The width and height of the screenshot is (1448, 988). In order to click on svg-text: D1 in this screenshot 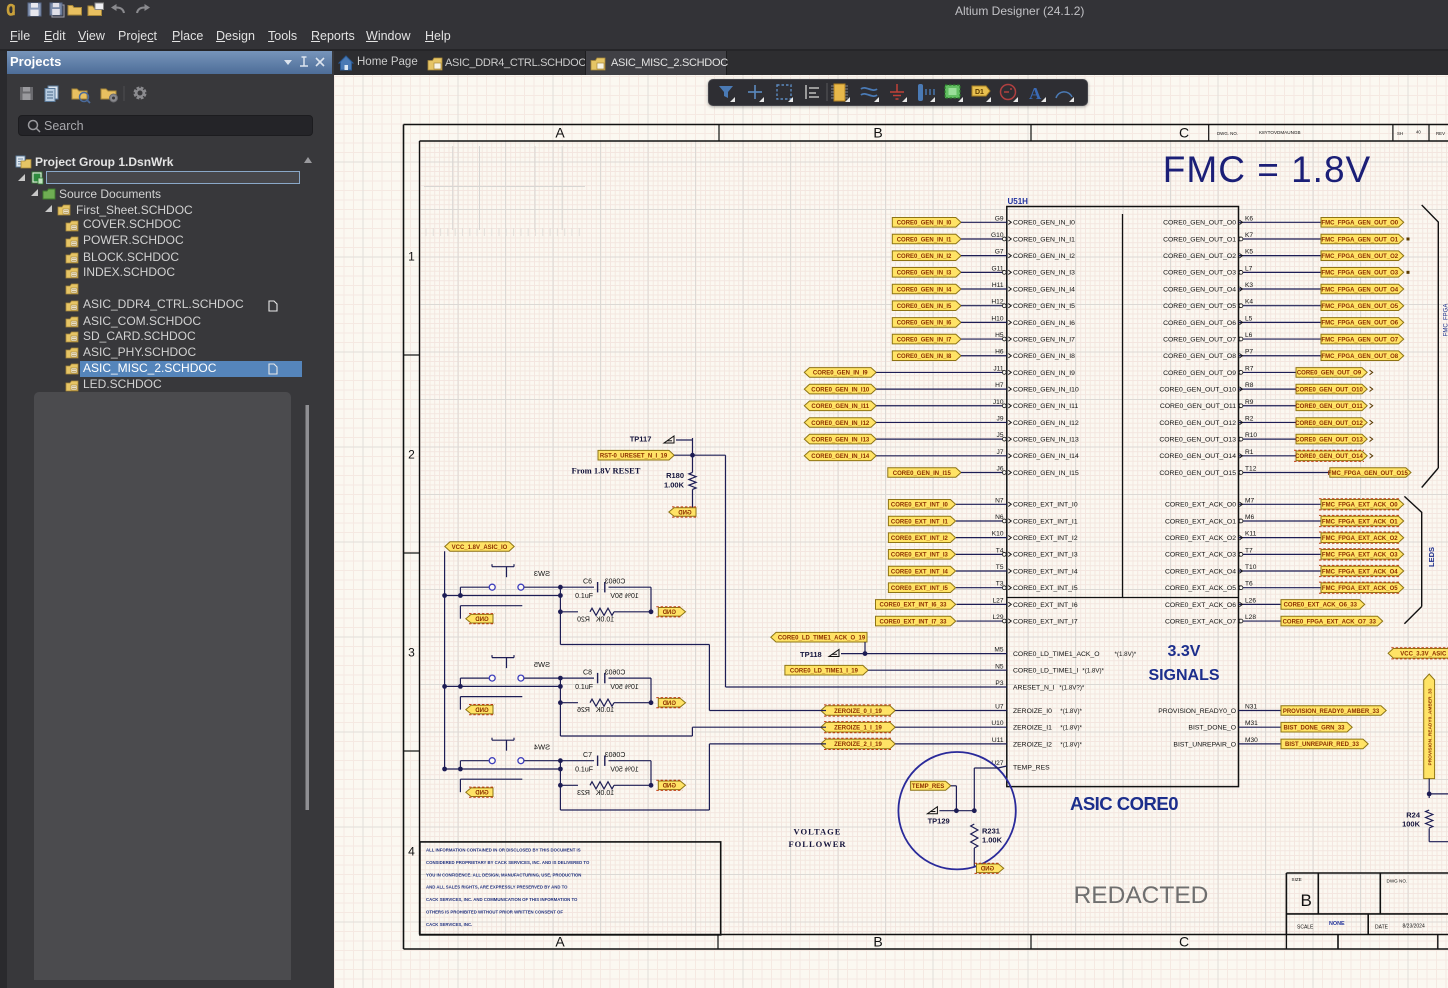, I will do `click(979, 92)`.